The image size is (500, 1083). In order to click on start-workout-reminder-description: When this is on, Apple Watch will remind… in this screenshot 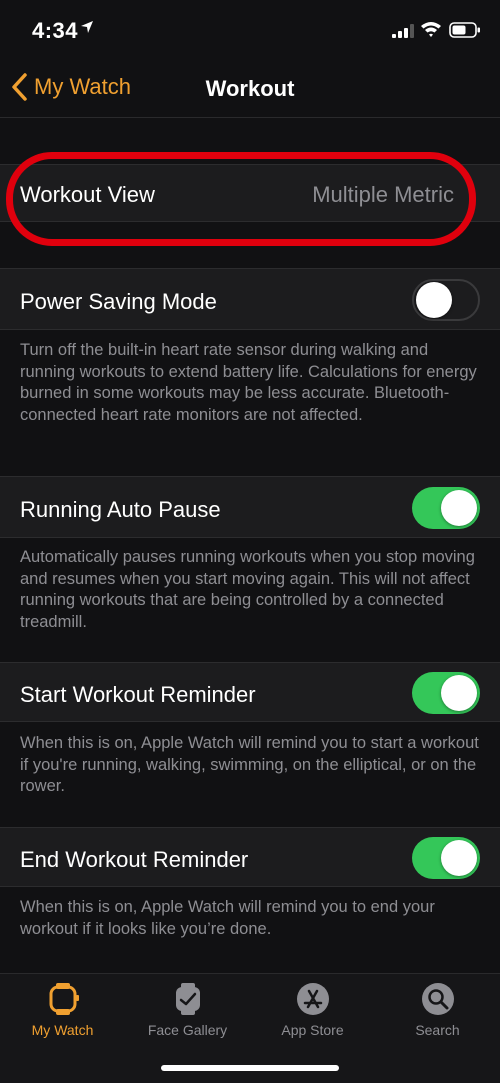, I will do `click(249, 764)`.